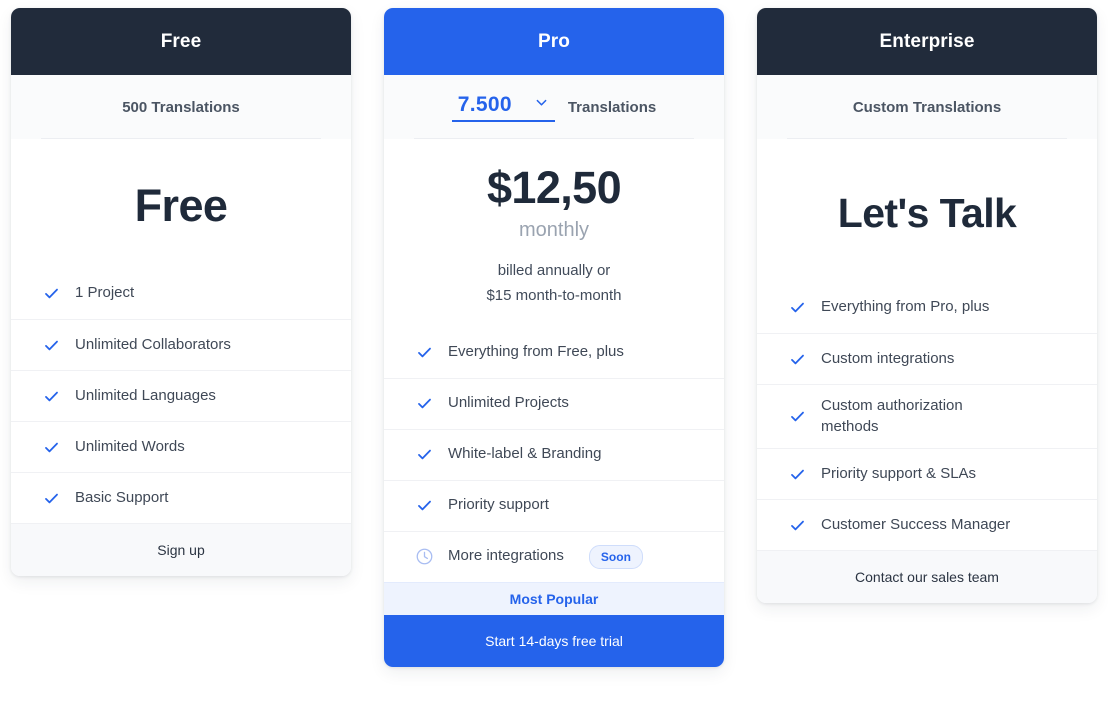 This screenshot has height=701, width=1108. I want to click on list-item: Unlimited Words, so click(181, 446).